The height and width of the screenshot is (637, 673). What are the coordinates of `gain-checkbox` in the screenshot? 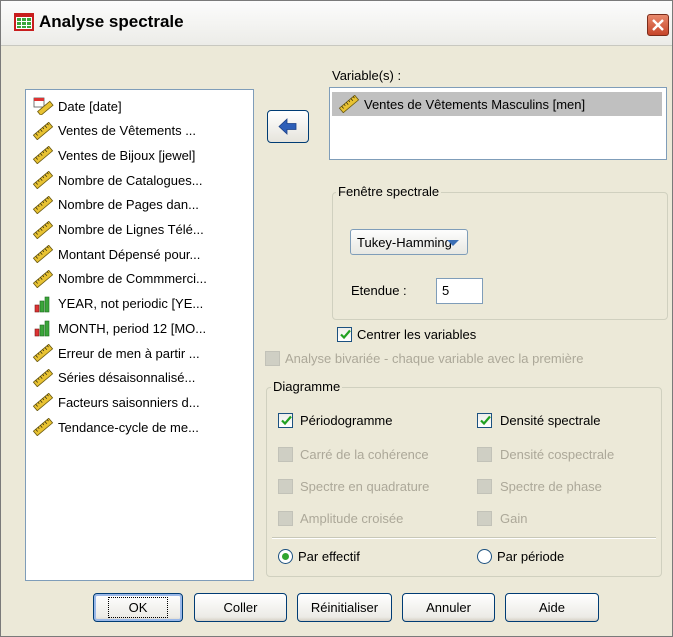 It's located at (484, 518).